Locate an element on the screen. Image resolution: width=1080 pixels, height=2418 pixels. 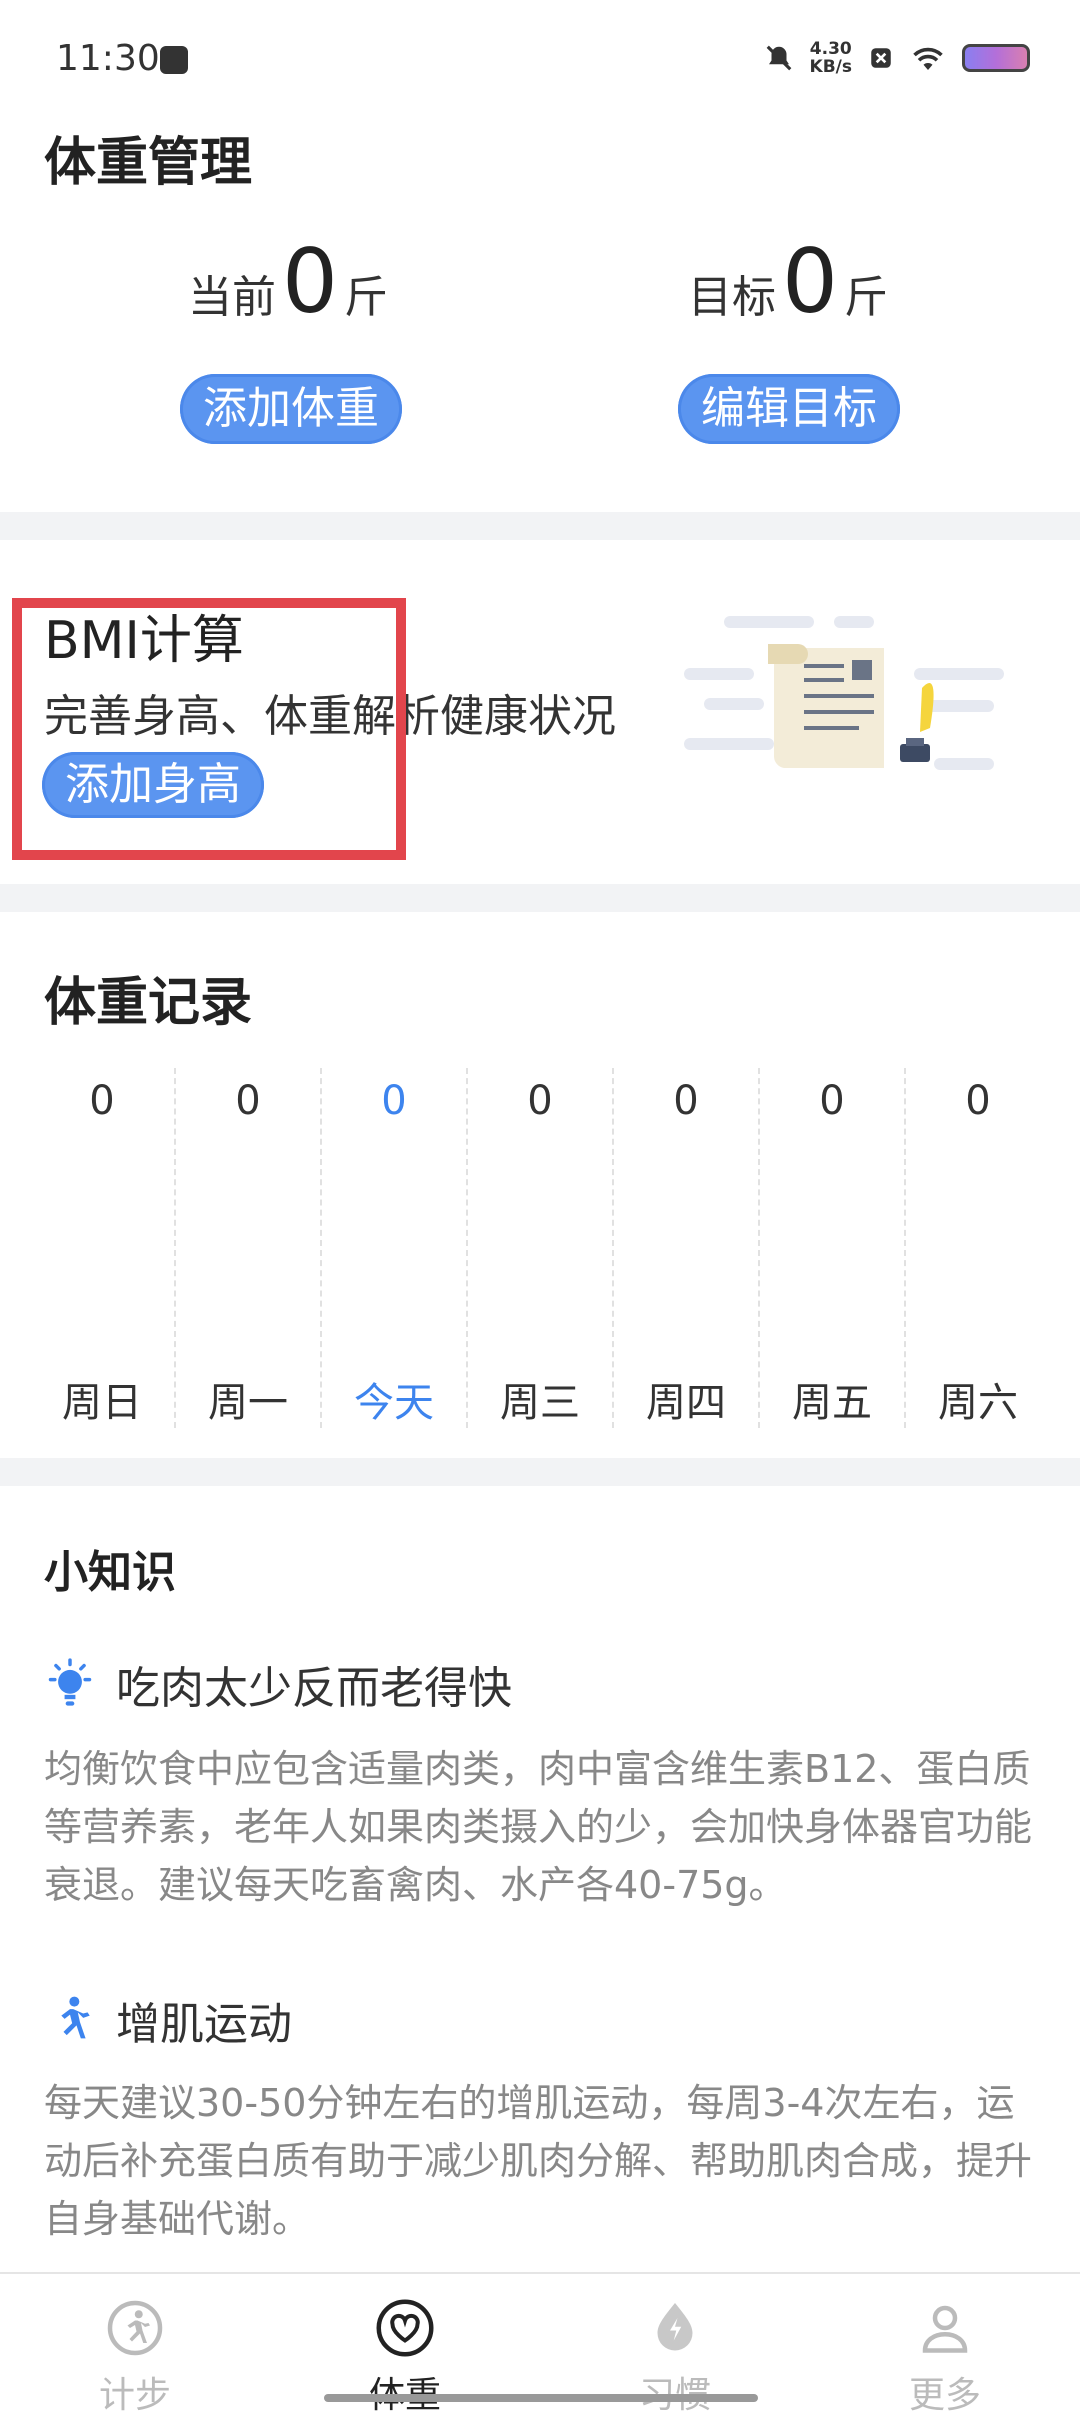
day-name: 周六 is located at coordinates (978, 1403).